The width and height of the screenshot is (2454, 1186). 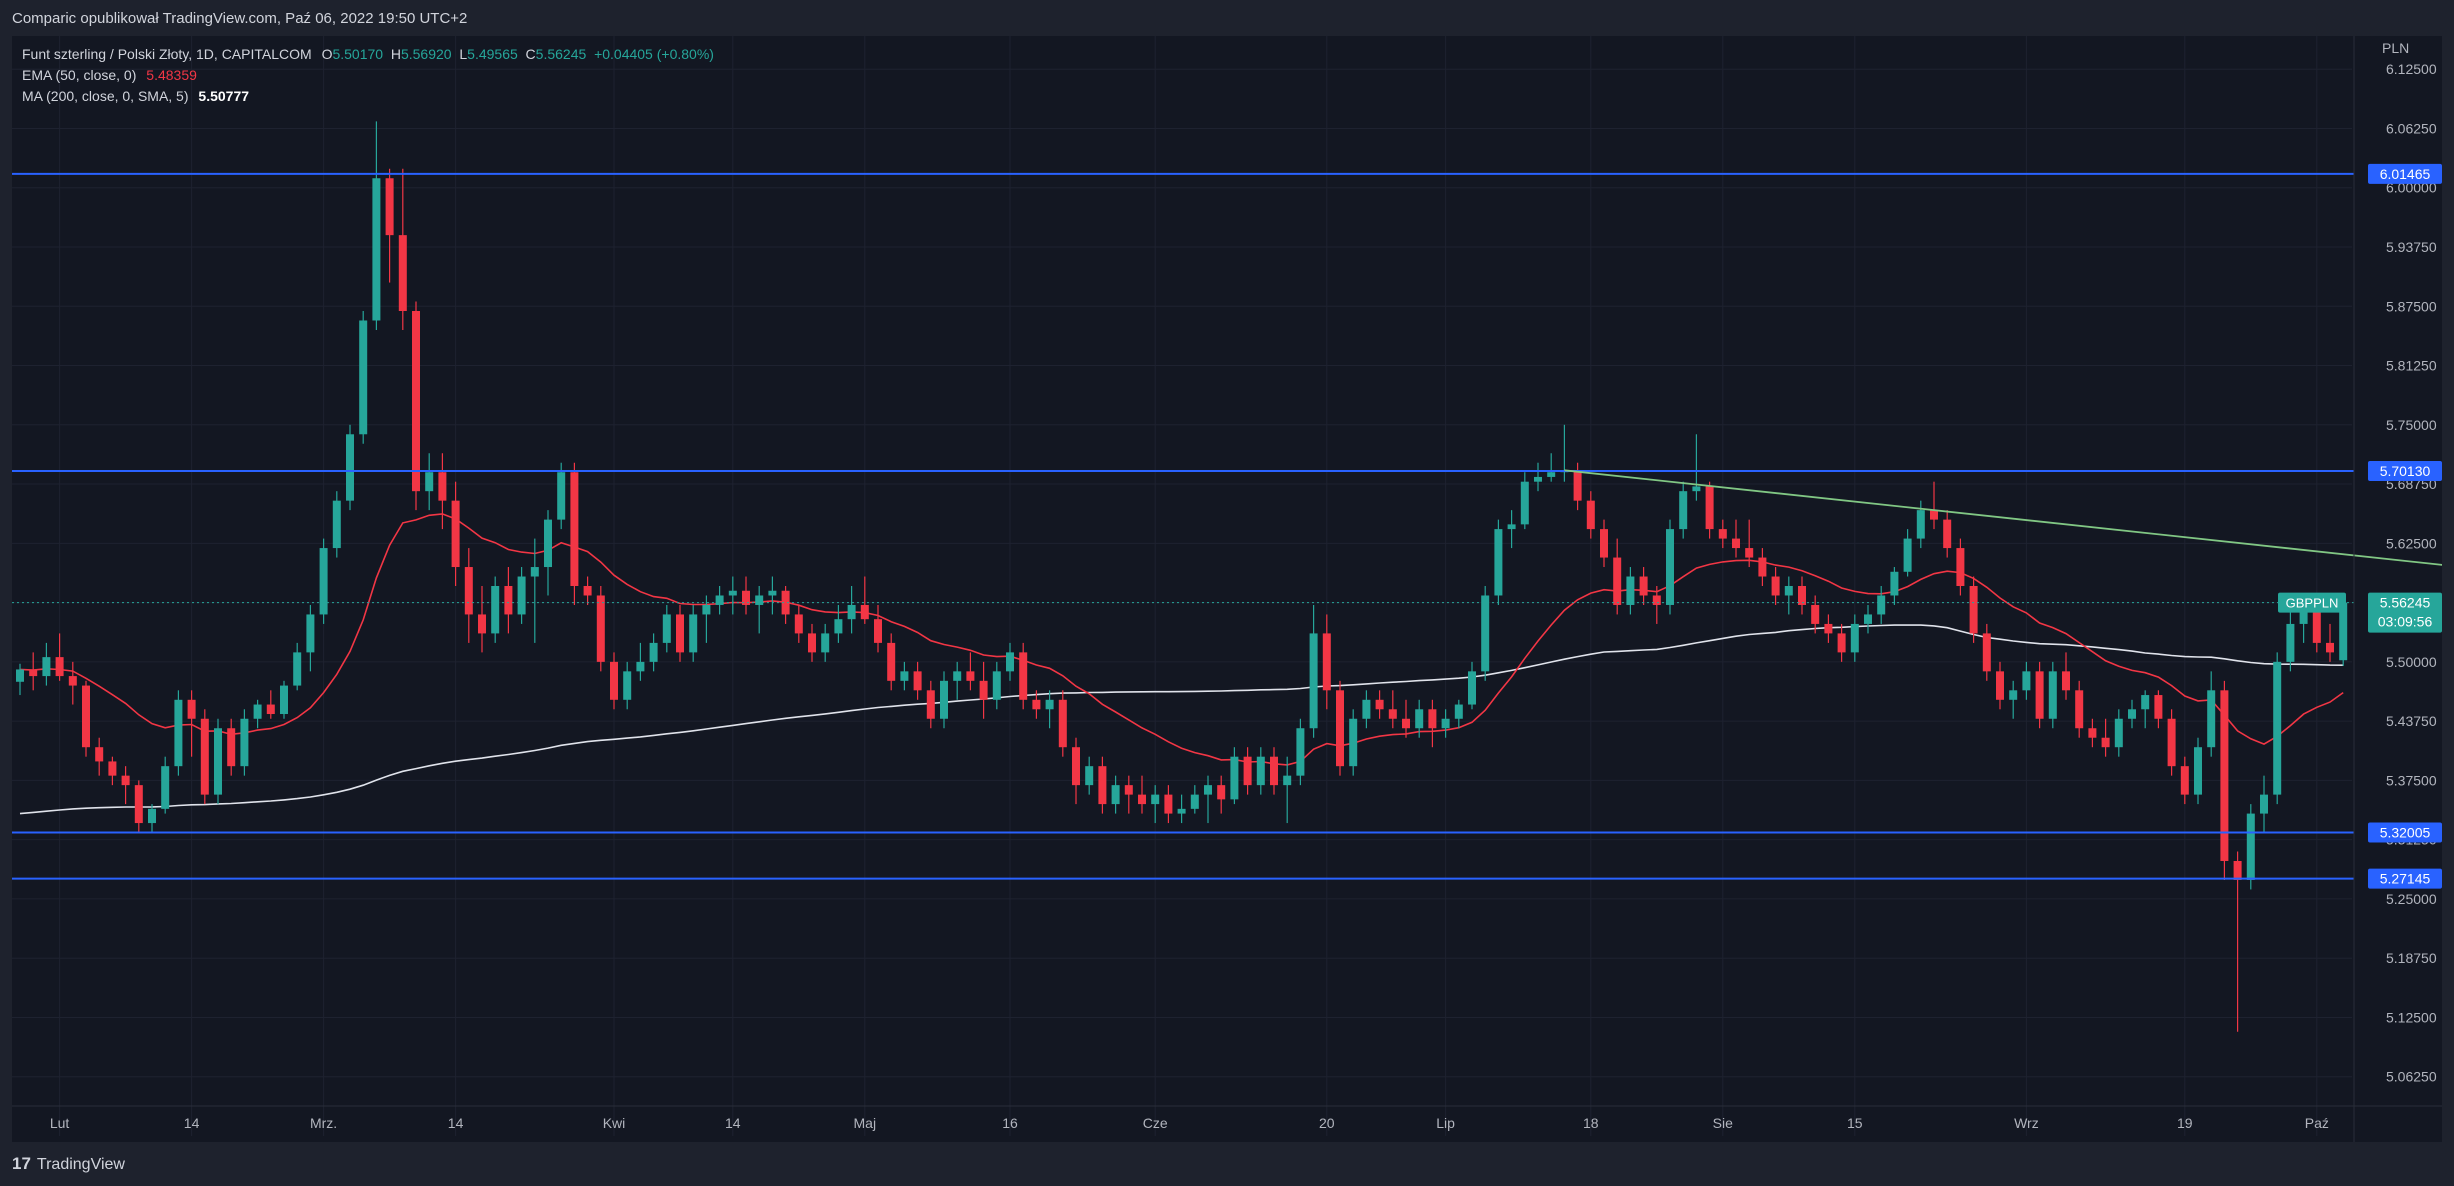 What do you see at coordinates (368, 96) in the screenshot?
I see `legend-ma-row: MA (200, close, 0, SMA, 5) 5.50777` at bounding box center [368, 96].